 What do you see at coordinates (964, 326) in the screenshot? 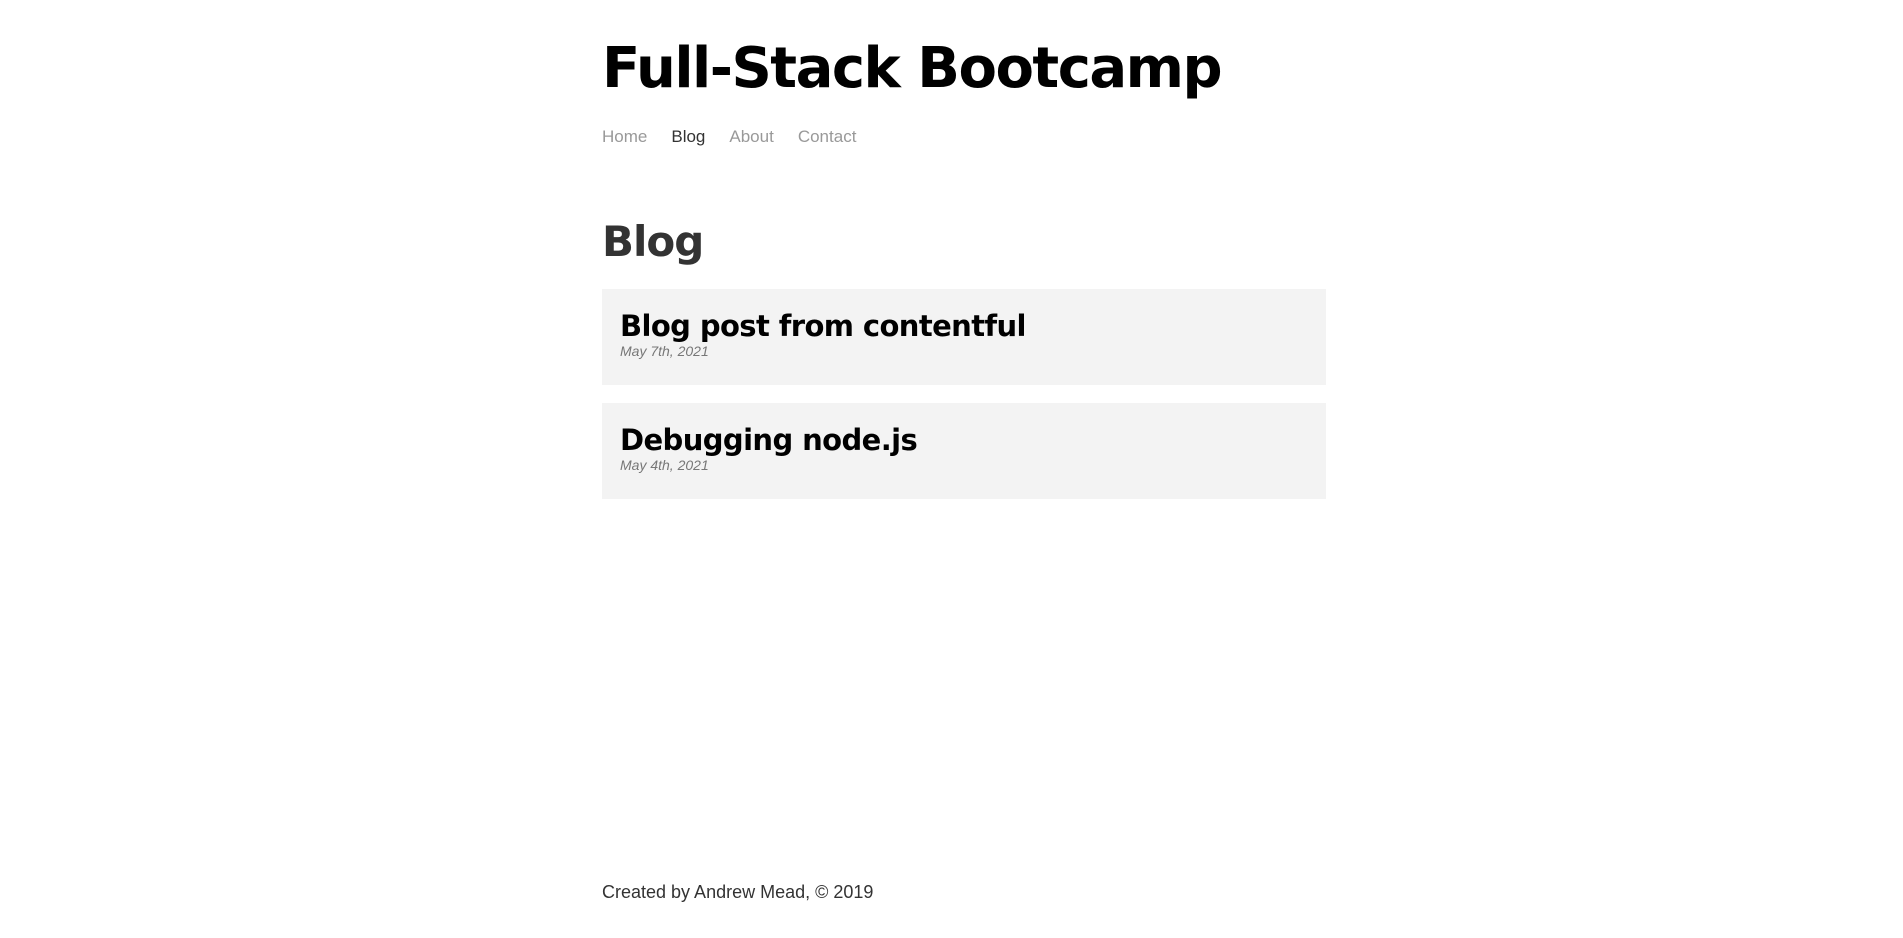
I see `post-title: Blog post from contentful` at bounding box center [964, 326].